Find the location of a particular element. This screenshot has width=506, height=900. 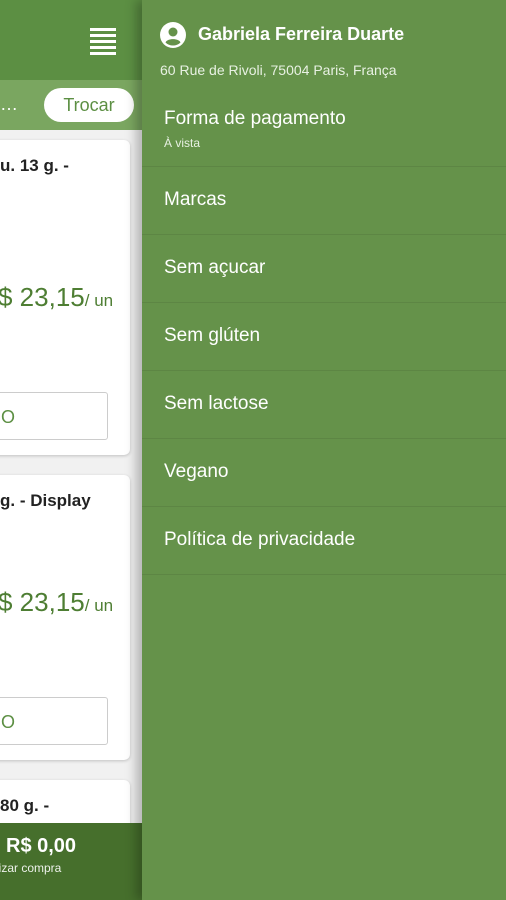

menu-item-label: Sem açucar is located at coordinates (215, 267).